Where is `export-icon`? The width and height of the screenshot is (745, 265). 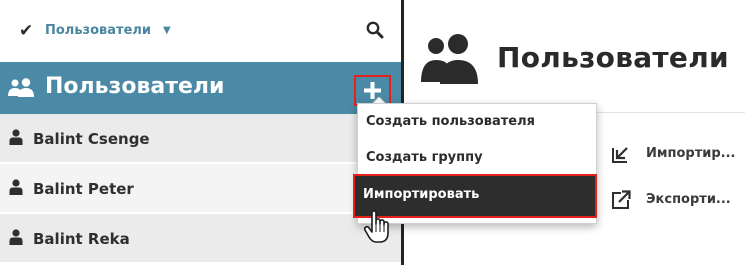
export-icon is located at coordinates (621, 199).